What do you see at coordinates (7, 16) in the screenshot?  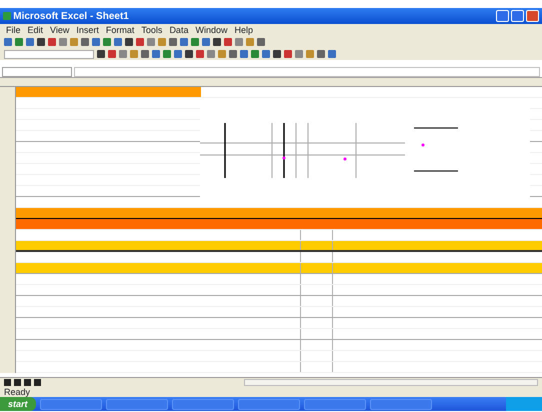 I see `app-icon` at bounding box center [7, 16].